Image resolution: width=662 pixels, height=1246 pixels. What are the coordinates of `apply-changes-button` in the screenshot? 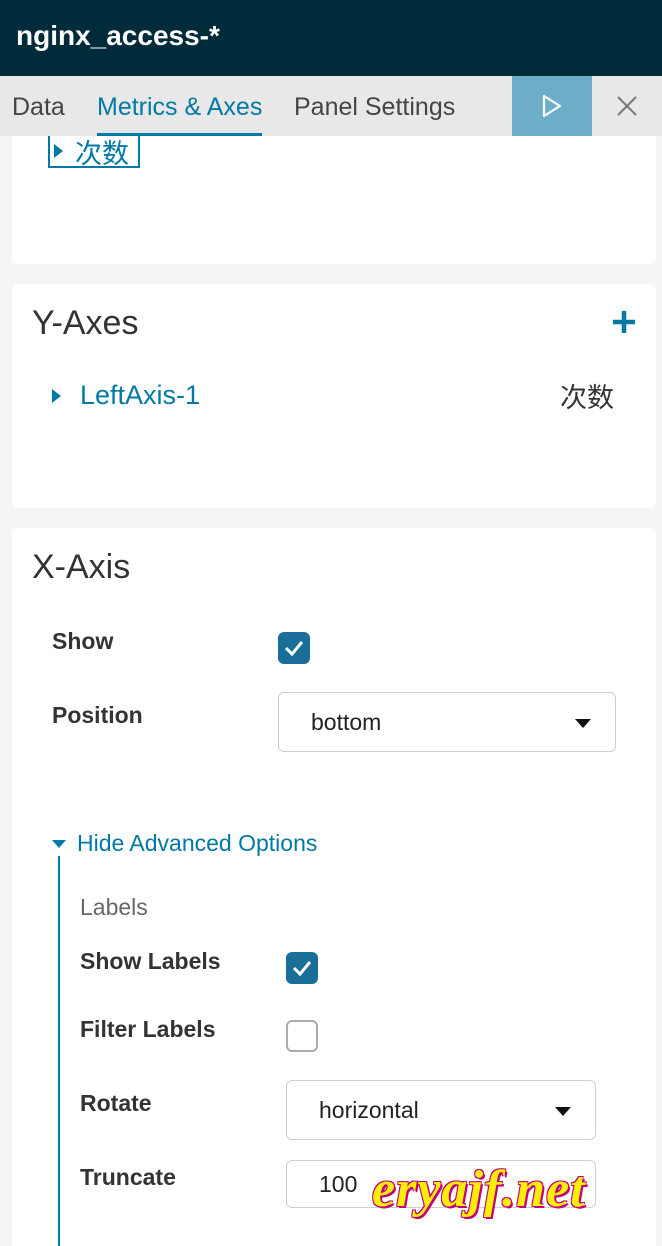 It's located at (552, 106).